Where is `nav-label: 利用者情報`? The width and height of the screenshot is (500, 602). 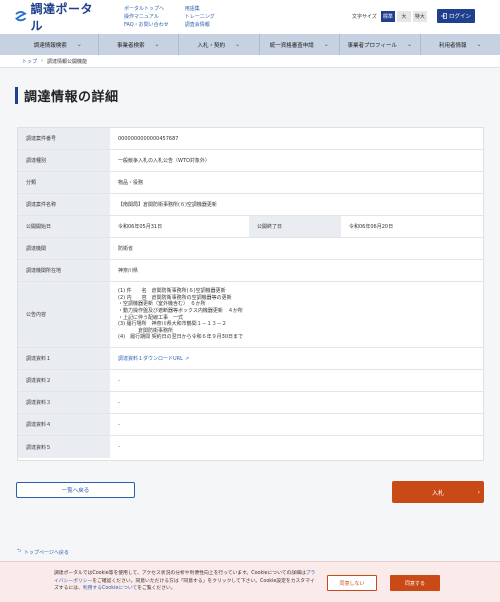 nav-label: 利用者情報 is located at coordinates (452, 45).